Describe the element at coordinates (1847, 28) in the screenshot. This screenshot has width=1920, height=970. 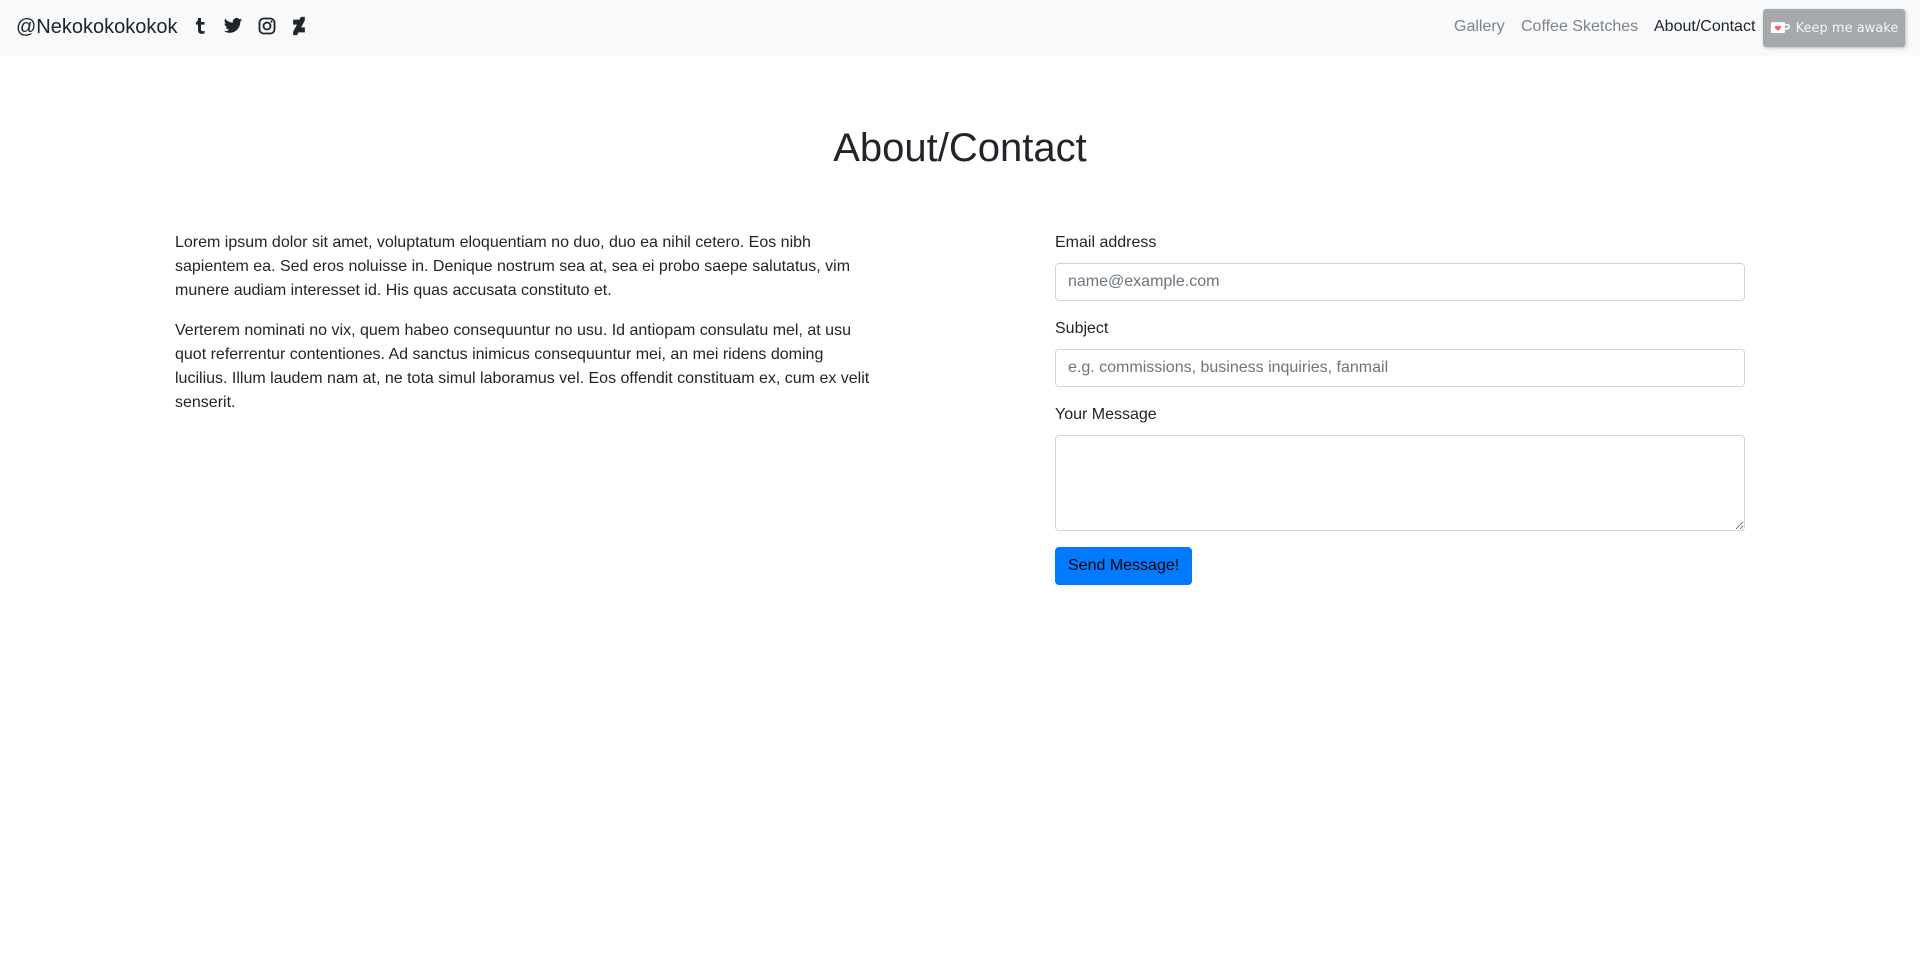
I see `kofi-label: Keep me awake` at that location.